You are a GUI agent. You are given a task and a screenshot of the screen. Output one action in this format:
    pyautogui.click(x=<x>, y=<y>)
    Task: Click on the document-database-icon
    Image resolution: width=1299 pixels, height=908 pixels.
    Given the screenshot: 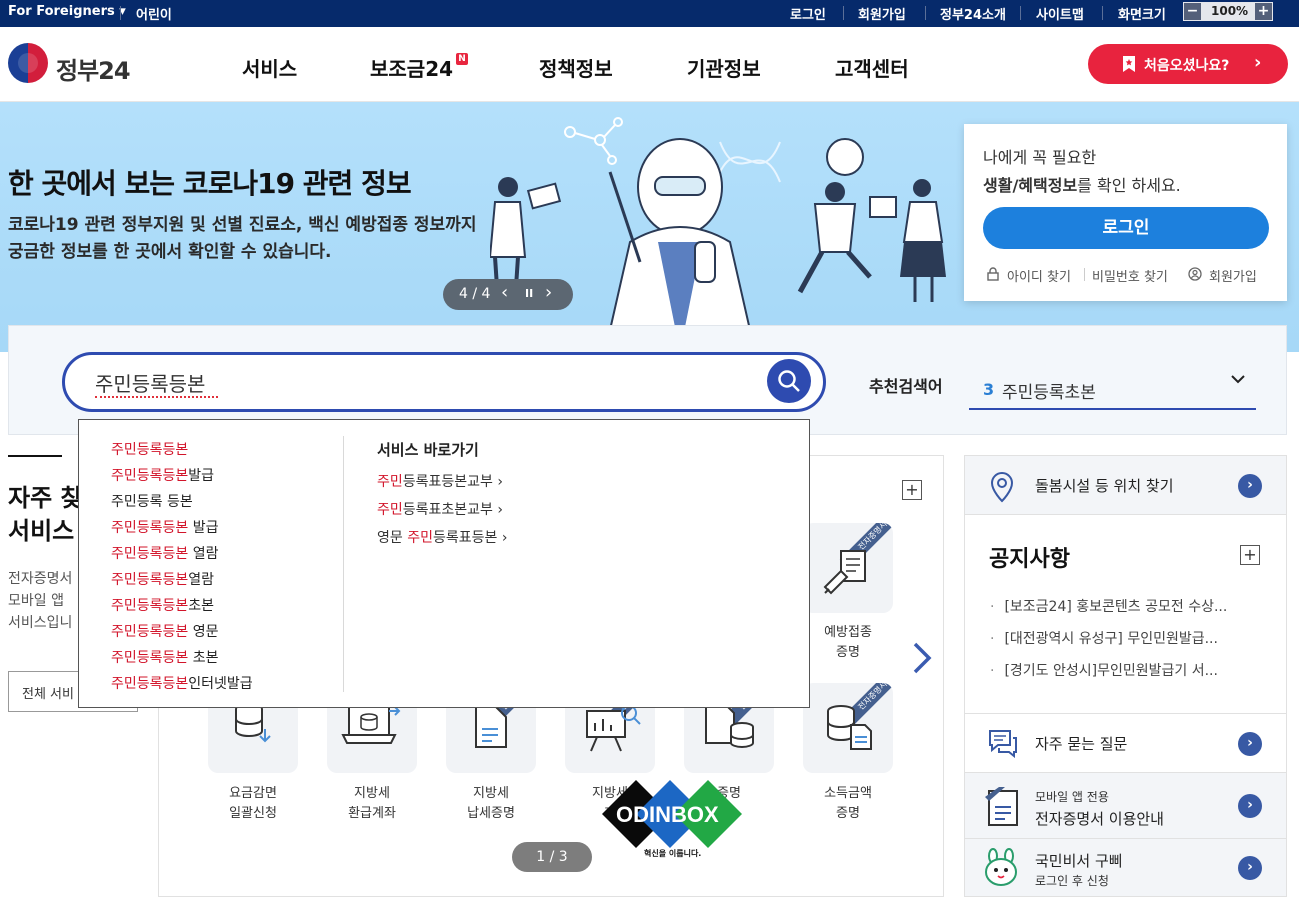 What is the action you would take?
    pyautogui.click(x=729, y=726)
    